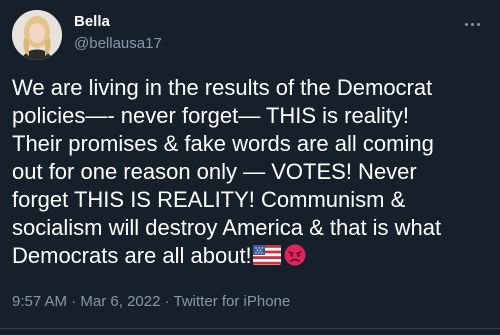 The width and height of the screenshot is (500, 335). What do you see at coordinates (472, 24) in the screenshot?
I see `more-options-icon` at bounding box center [472, 24].